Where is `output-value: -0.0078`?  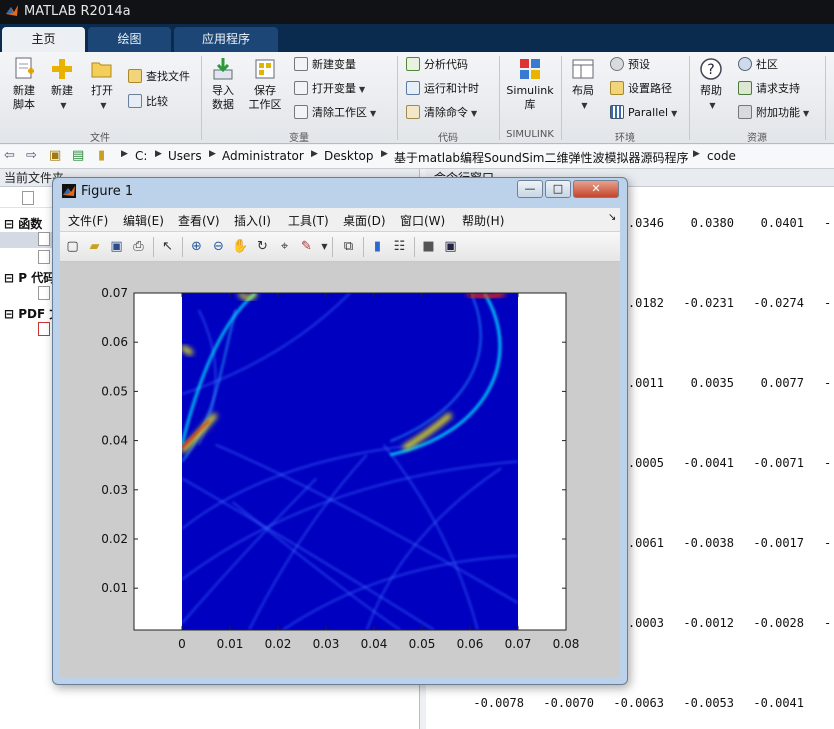
output-value: -0.0078 is located at coordinates (498, 703).